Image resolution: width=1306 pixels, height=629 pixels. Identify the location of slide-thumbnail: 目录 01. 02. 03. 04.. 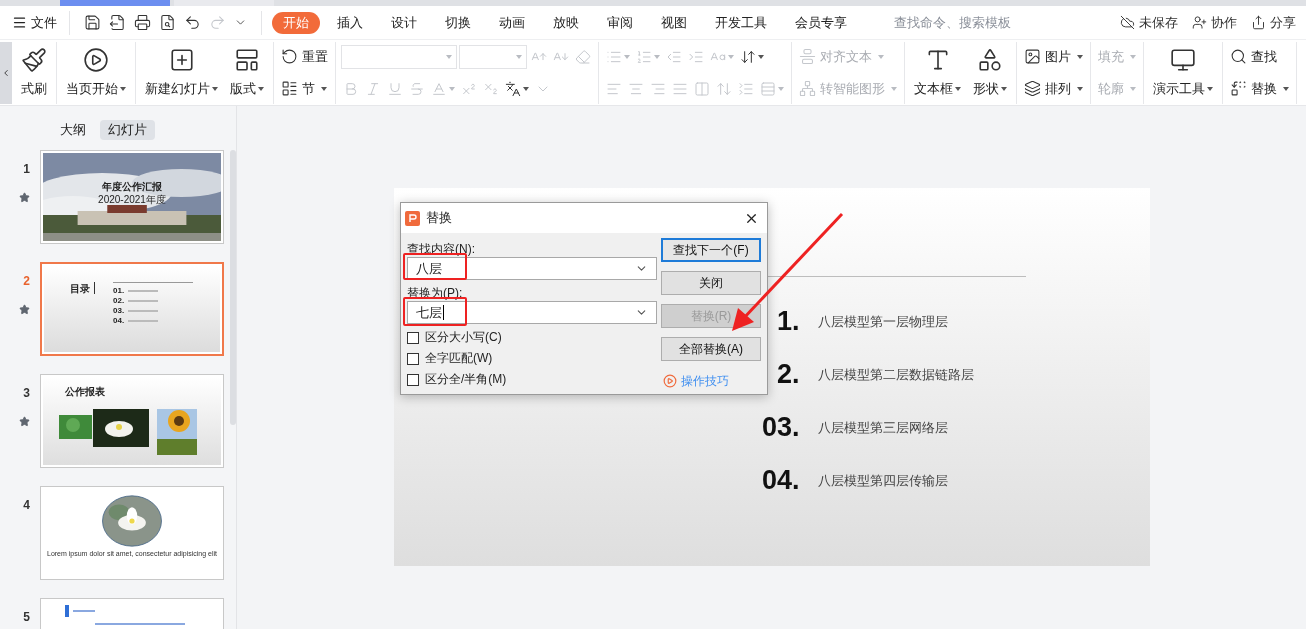
(132, 309).